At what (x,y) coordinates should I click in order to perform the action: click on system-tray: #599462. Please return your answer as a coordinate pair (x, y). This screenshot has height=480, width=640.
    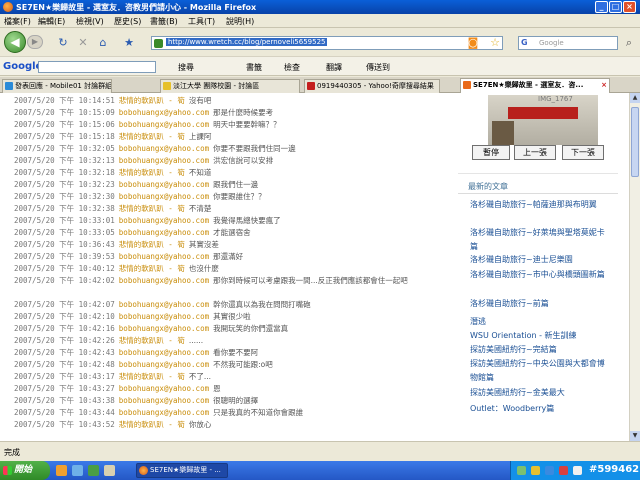
    Looking at the image, I should click on (575, 470).